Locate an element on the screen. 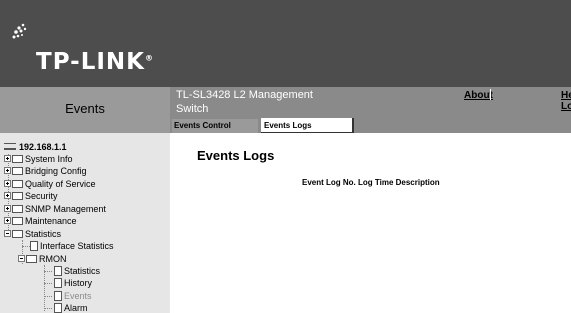  tree-root: 192.168.1.1 is located at coordinates (35, 147).